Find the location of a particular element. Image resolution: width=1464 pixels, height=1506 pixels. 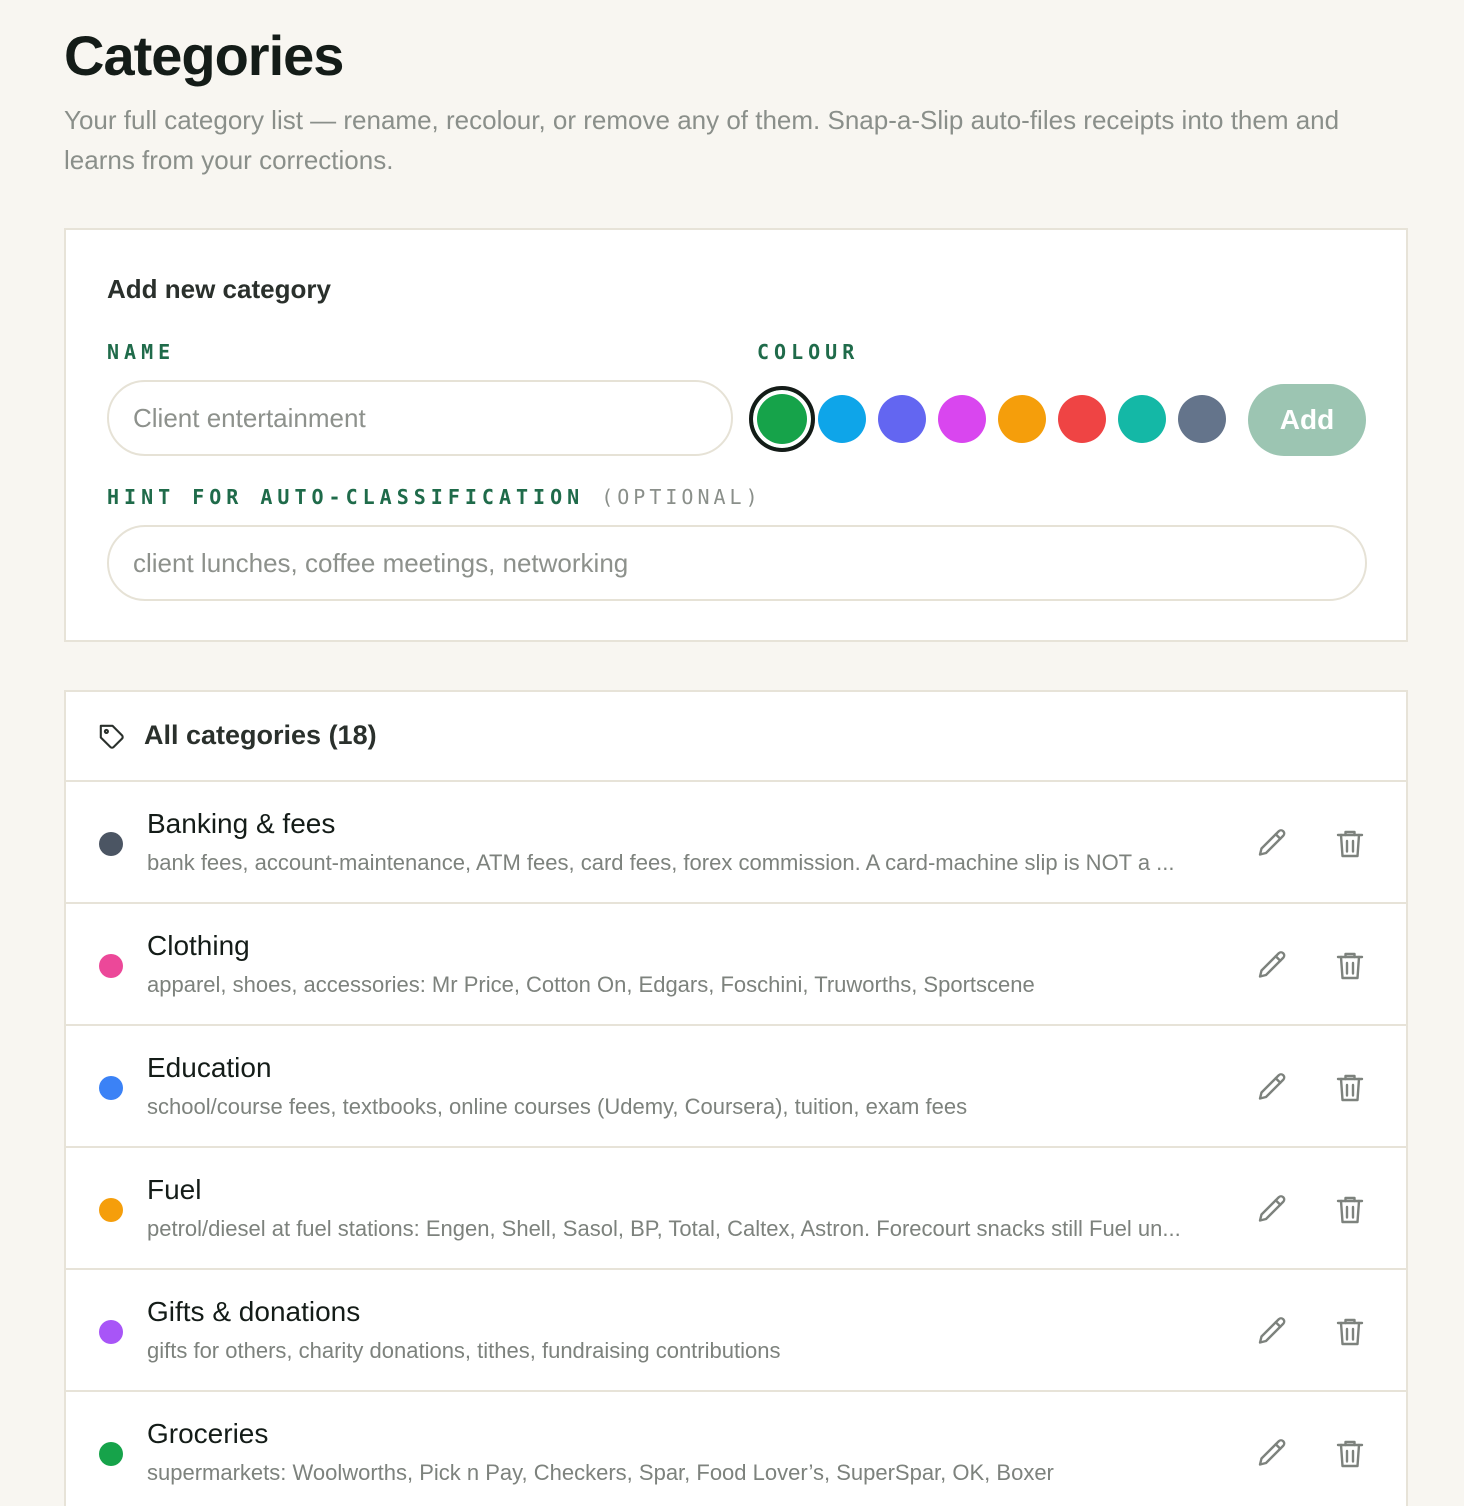

add-category-button: Add is located at coordinates (1307, 420).